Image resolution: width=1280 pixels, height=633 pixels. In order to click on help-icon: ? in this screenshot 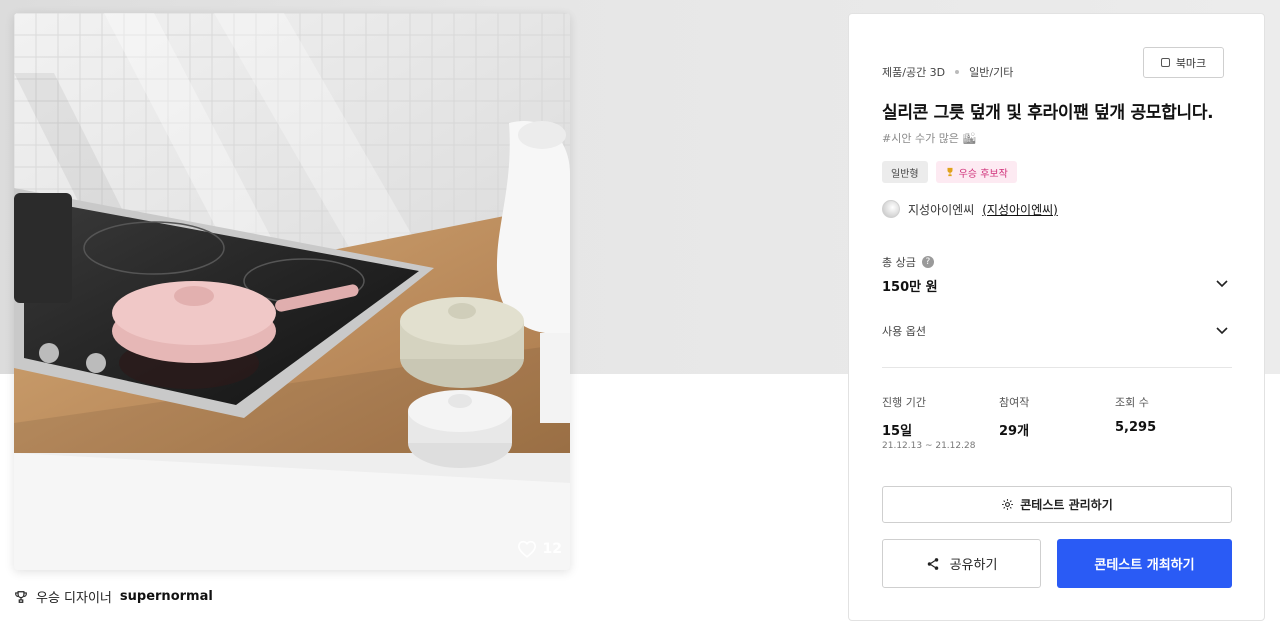, I will do `click(927, 262)`.